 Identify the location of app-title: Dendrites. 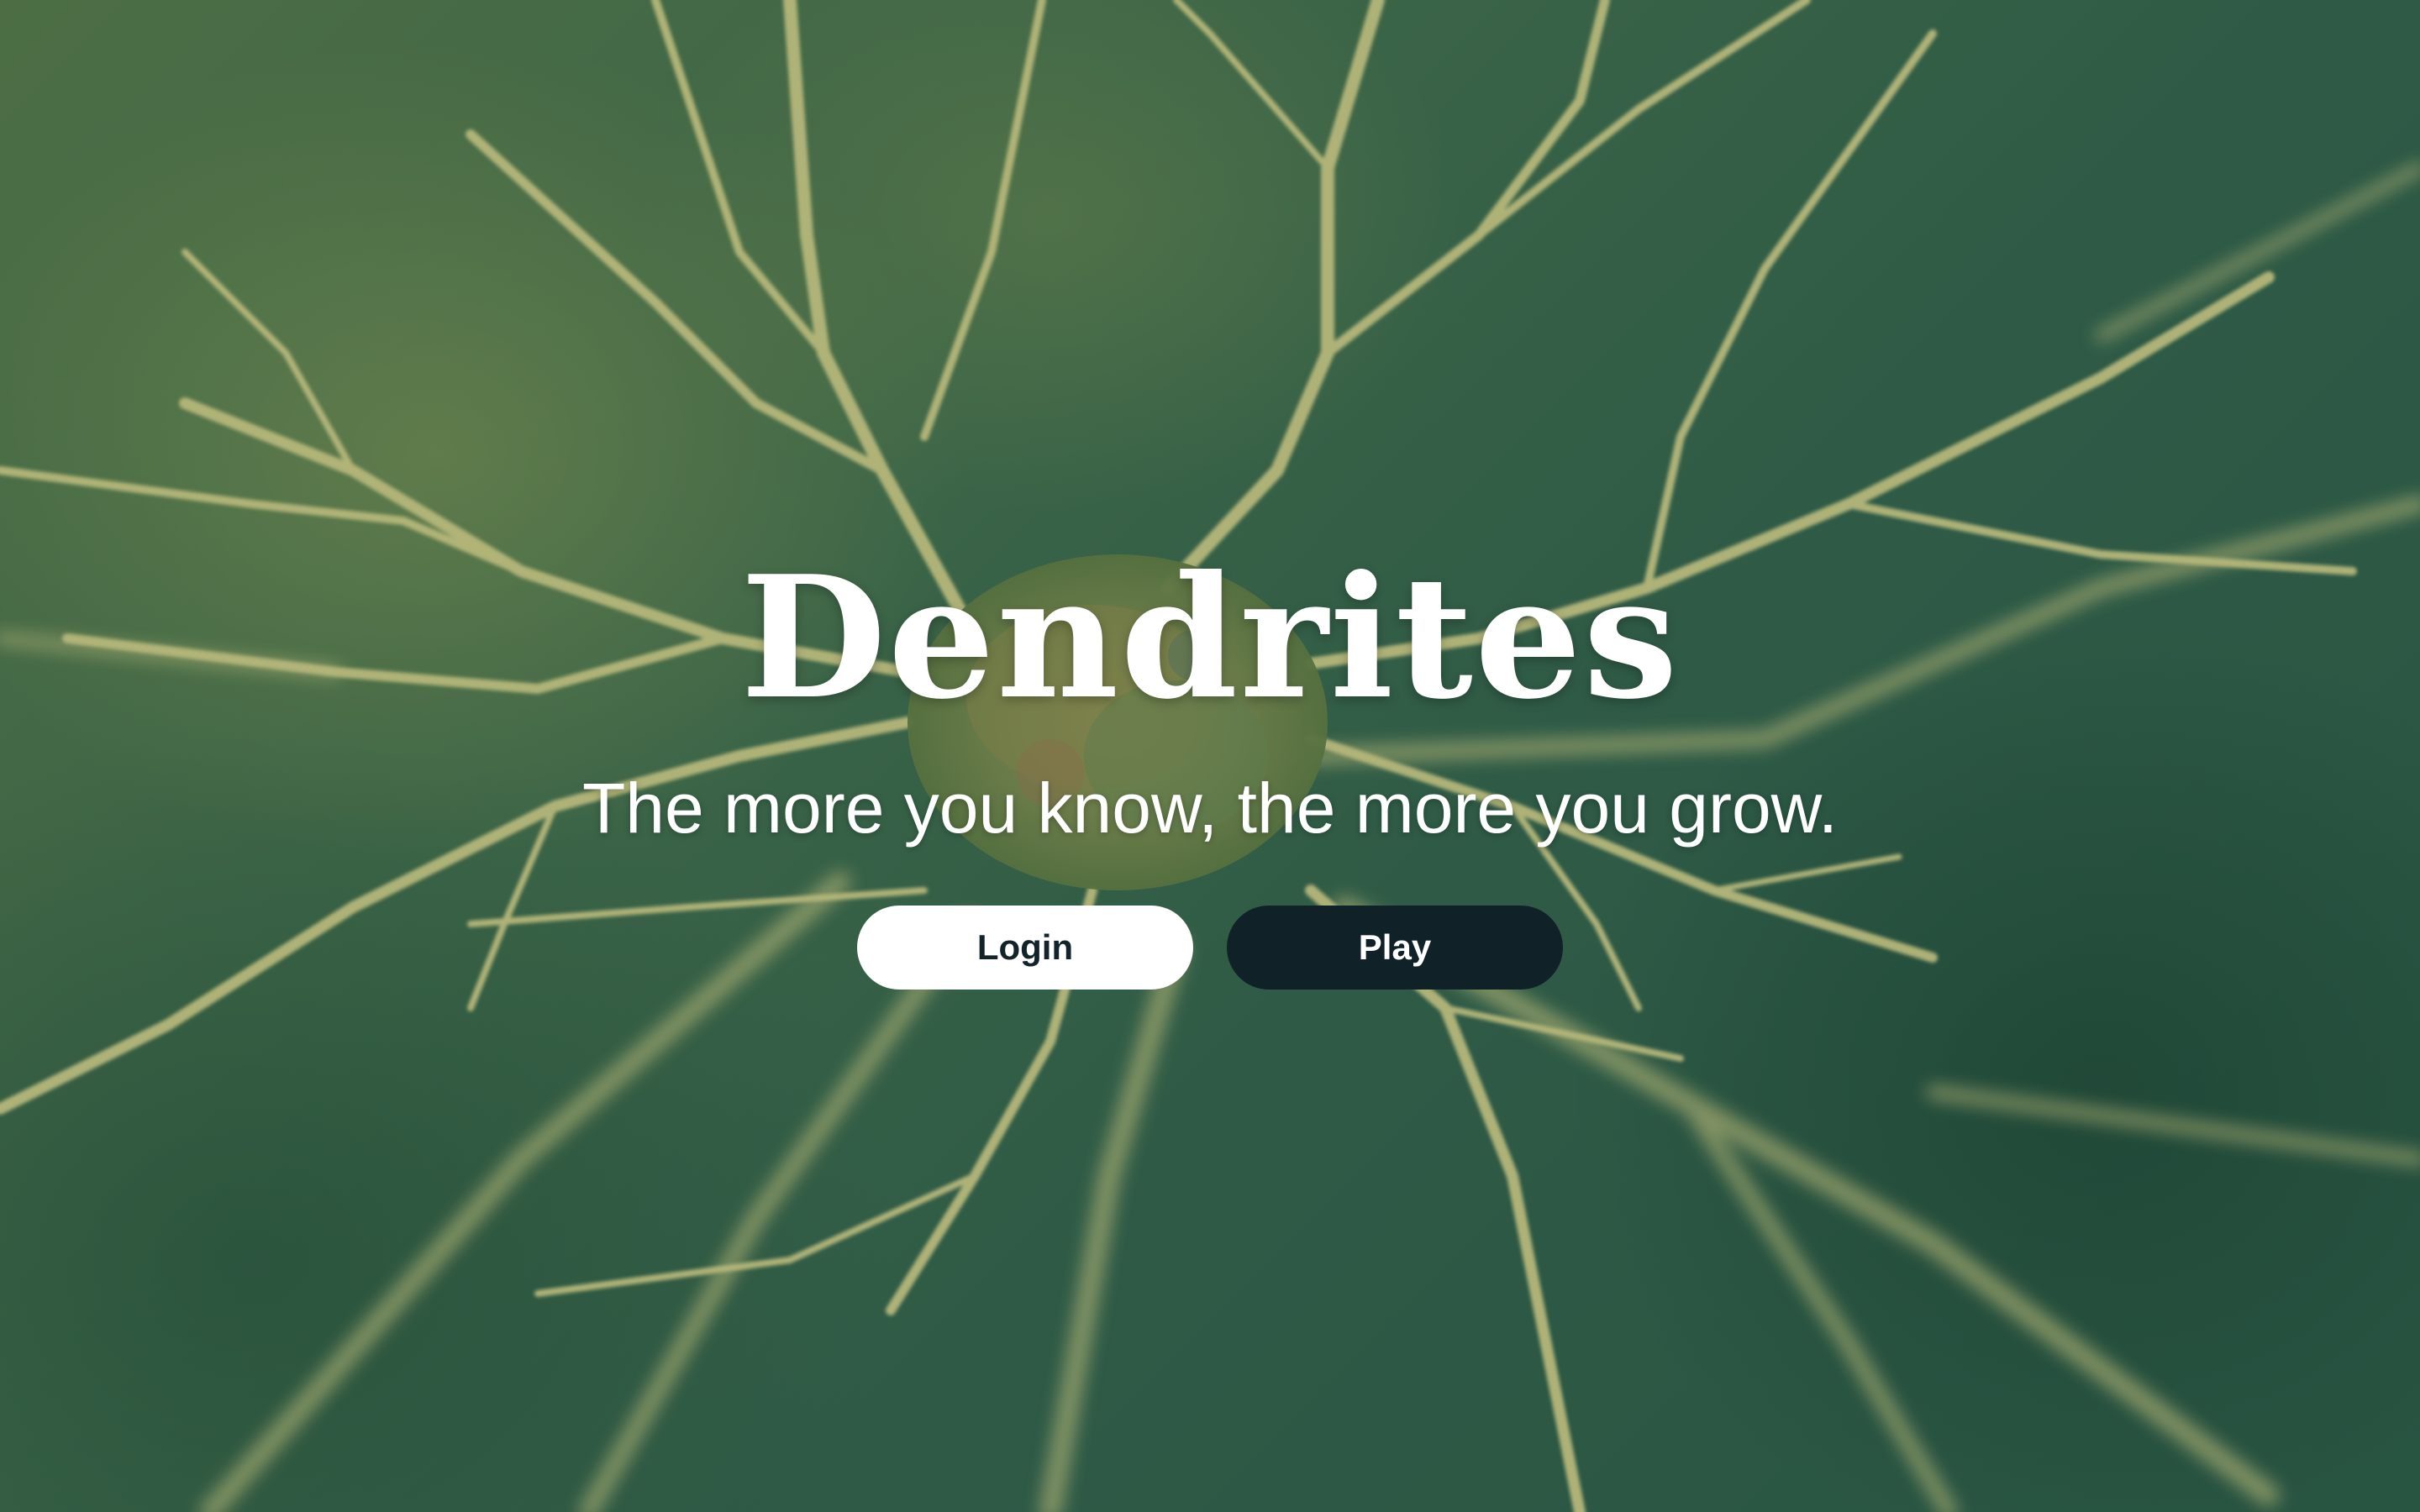
(1210, 638).